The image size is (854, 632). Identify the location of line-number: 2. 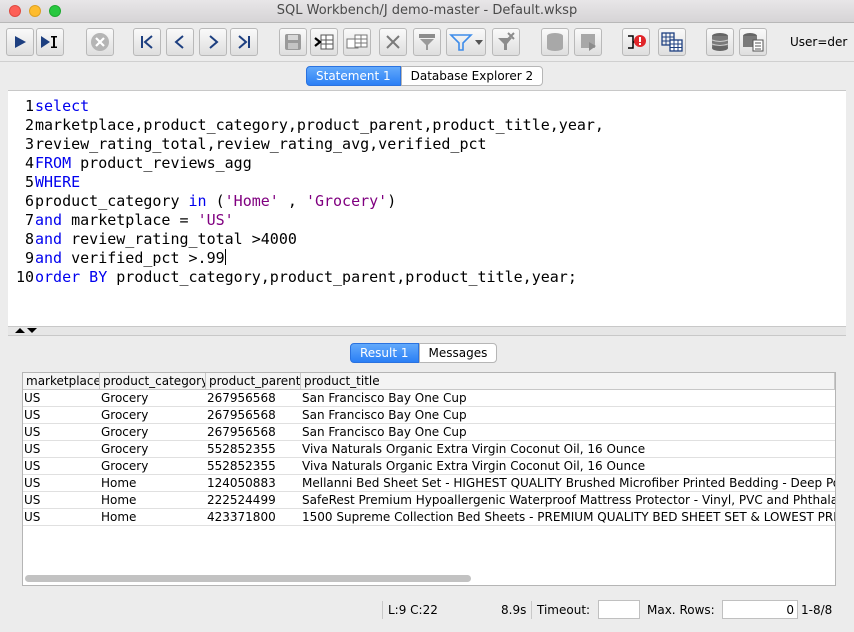
(29, 125).